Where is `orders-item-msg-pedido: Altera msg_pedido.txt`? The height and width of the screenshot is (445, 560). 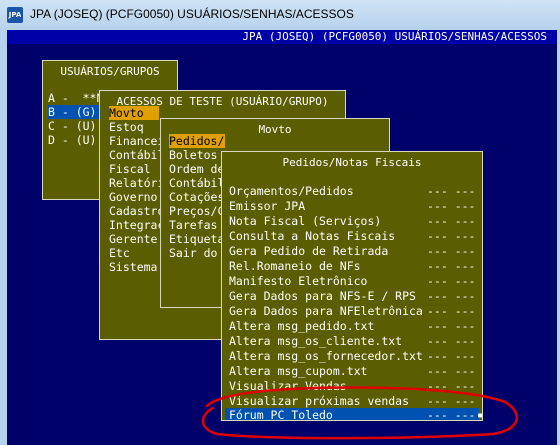
orders-item-msg-pedido: Altera msg_pedido.txt is located at coordinates (301, 326).